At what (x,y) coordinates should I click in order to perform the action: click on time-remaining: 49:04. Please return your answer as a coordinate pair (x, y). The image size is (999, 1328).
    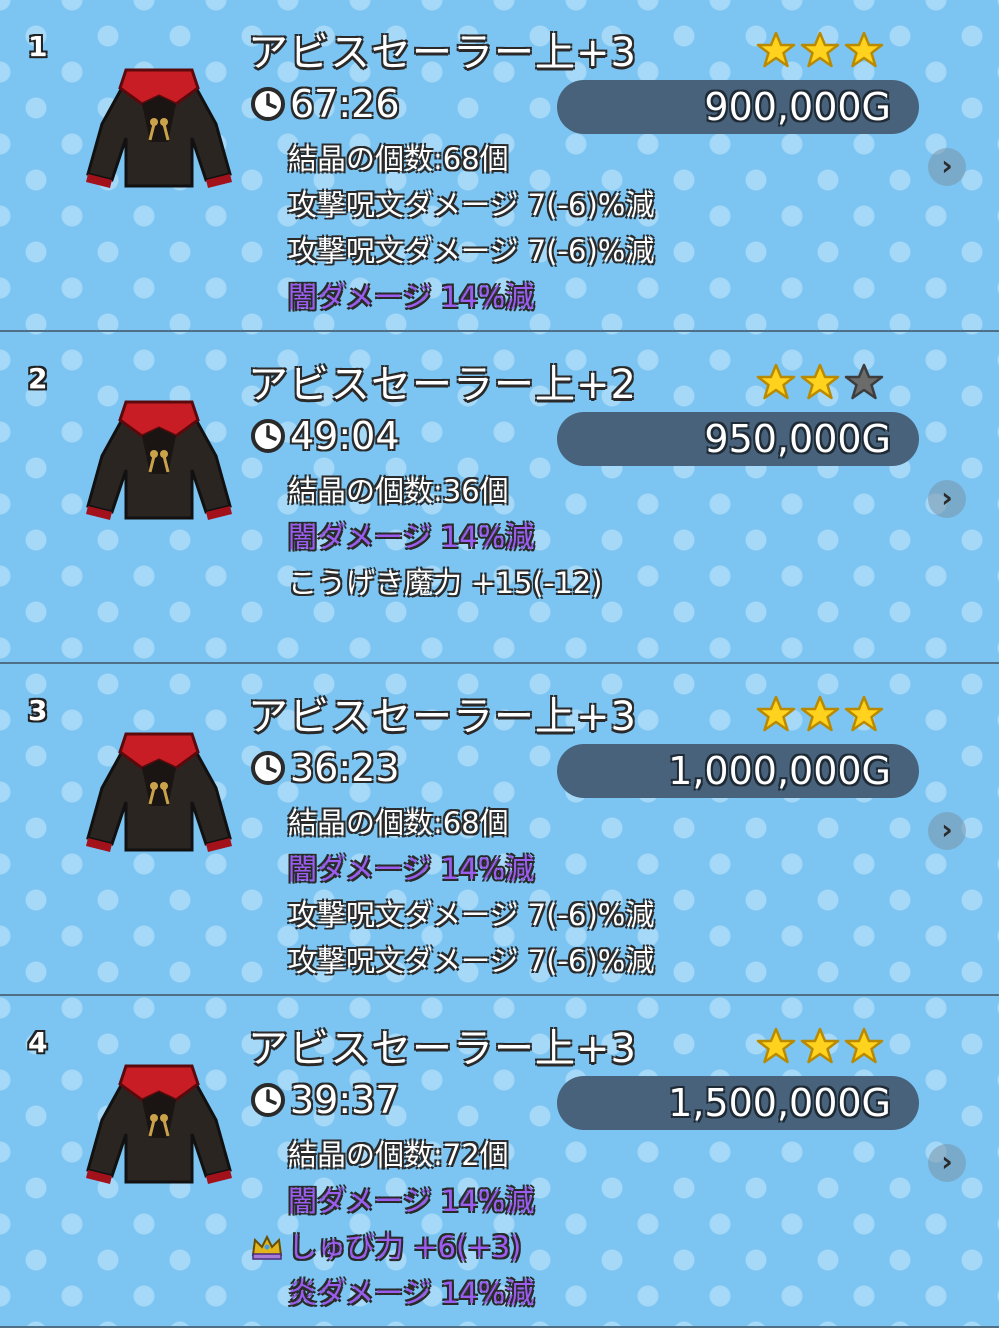
    Looking at the image, I should click on (325, 436).